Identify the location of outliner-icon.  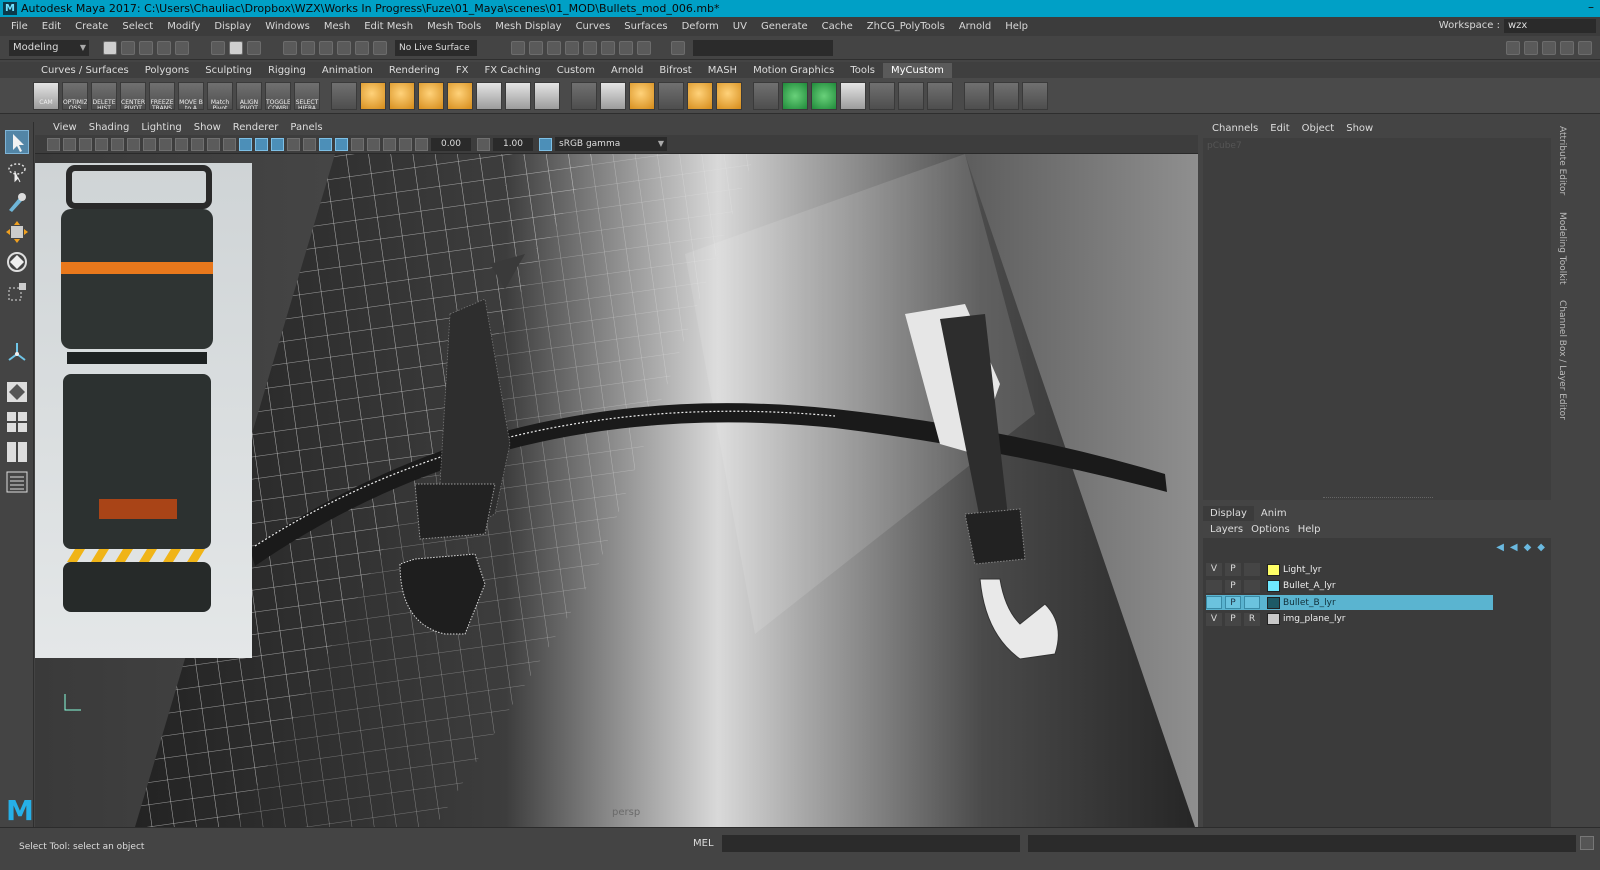
(1585, 47).